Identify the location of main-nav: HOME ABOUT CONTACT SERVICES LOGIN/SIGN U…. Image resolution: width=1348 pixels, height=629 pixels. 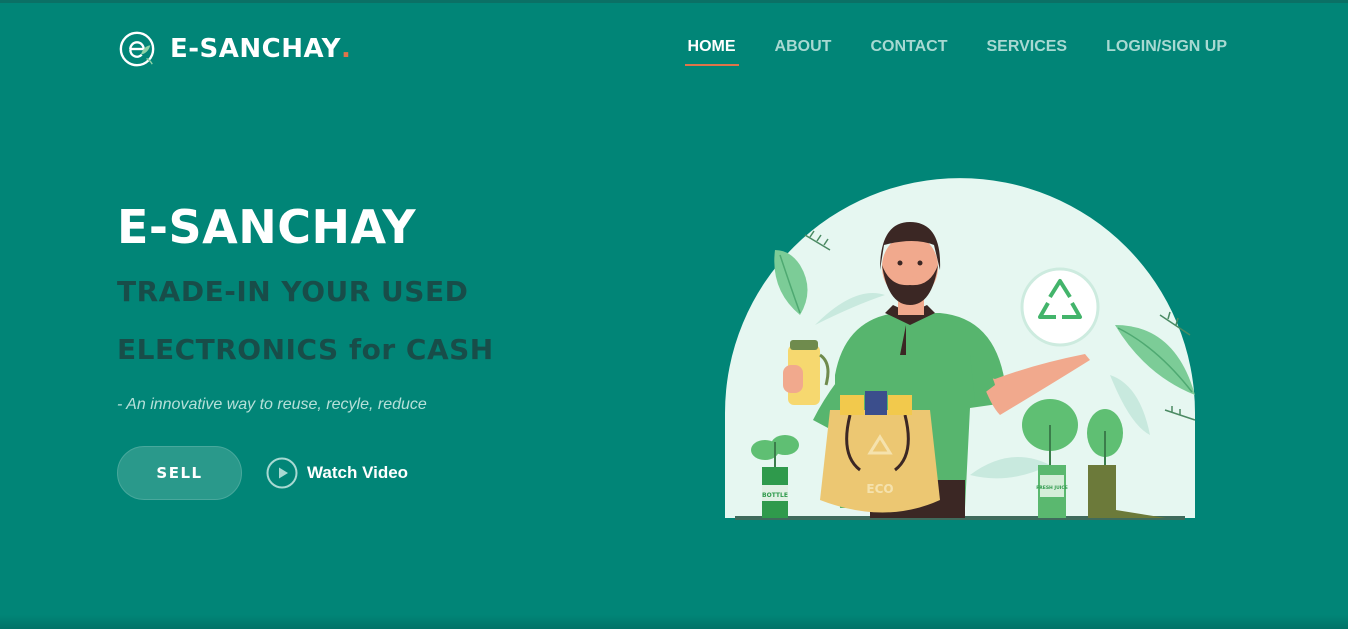
(957, 52).